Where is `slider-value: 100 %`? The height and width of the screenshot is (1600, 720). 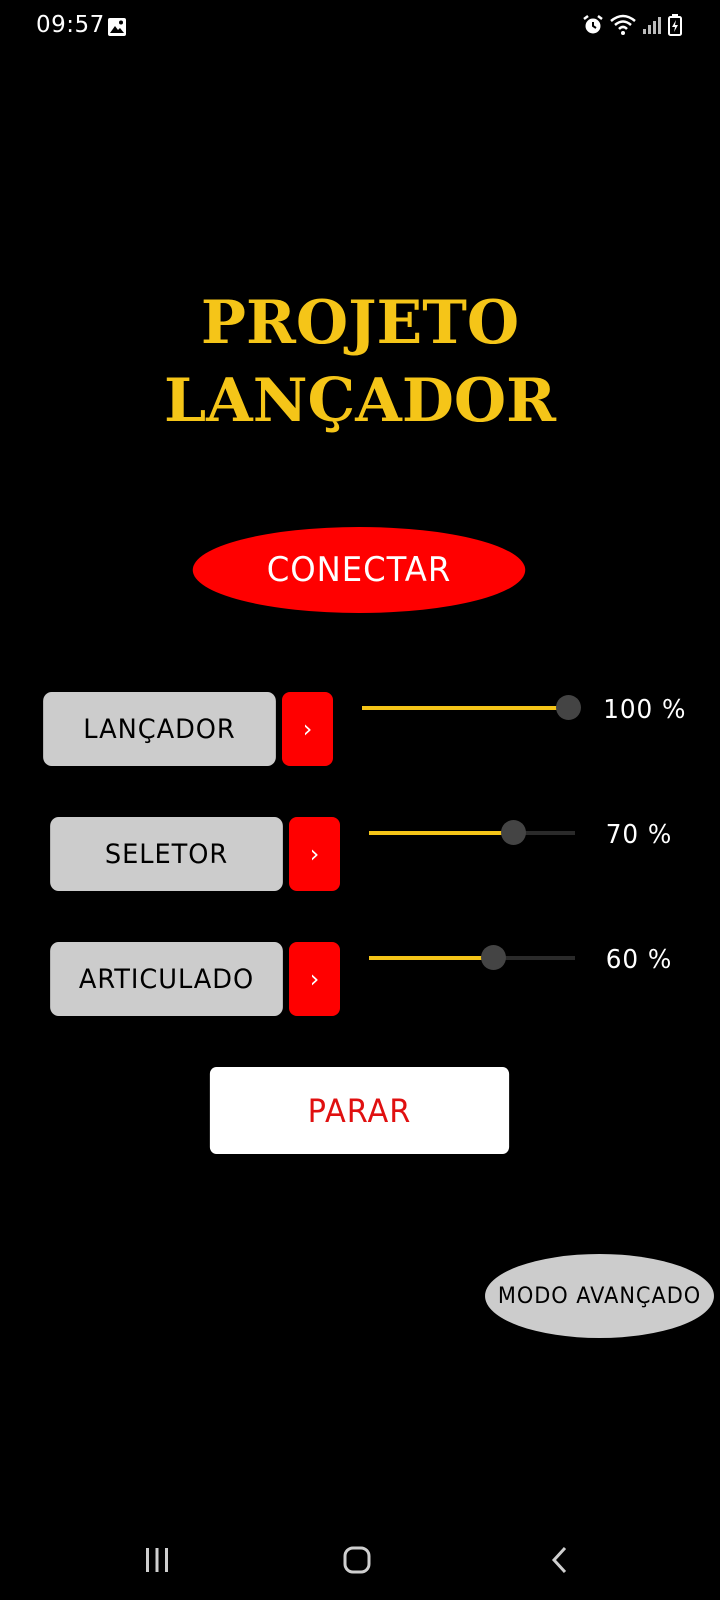
slider-value: 100 % is located at coordinates (645, 710).